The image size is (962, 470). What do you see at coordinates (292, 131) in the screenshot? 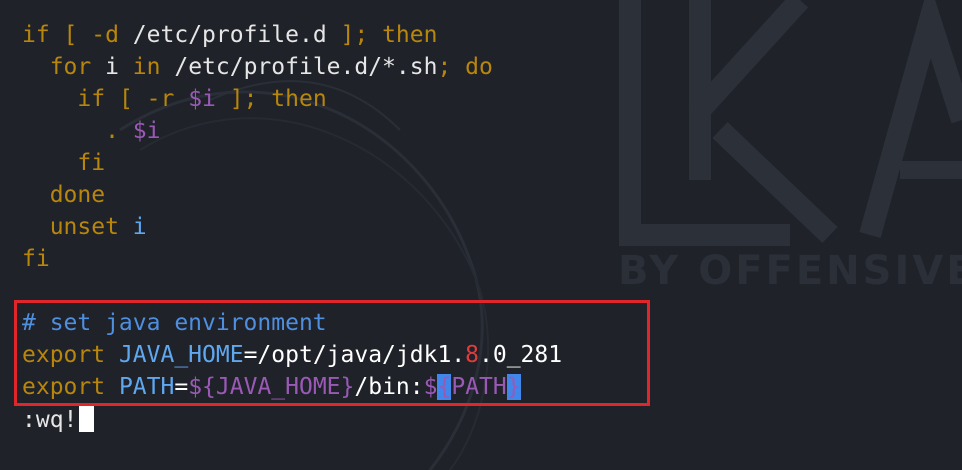
I see `code-line: . $i` at bounding box center [292, 131].